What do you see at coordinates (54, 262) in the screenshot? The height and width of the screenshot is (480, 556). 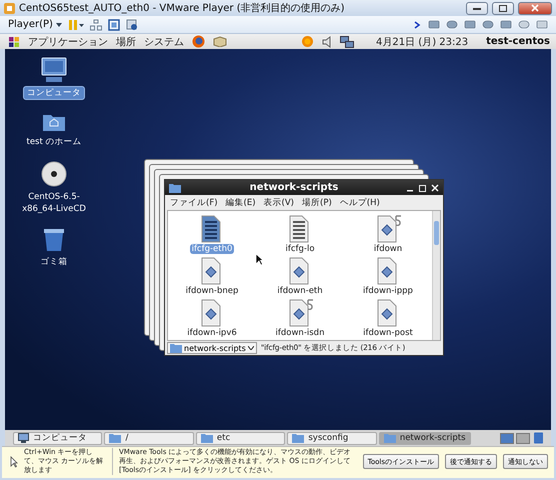 I see `desktop-icon-label: ゴミ箱` at bounding box center [54, 262].